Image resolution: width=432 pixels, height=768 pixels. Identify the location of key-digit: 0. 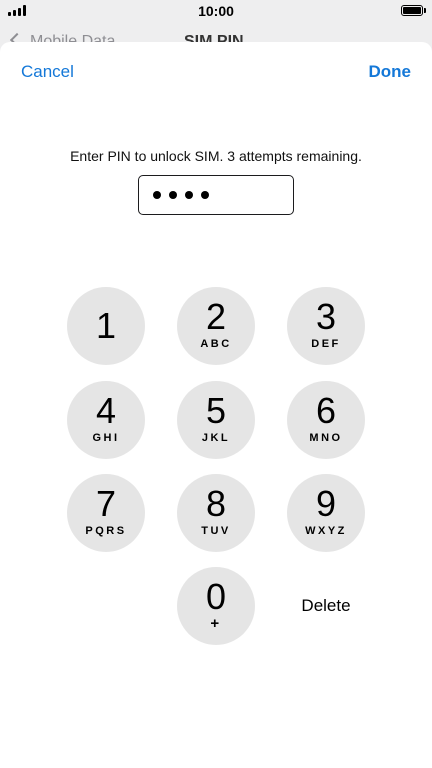
(216, 596).